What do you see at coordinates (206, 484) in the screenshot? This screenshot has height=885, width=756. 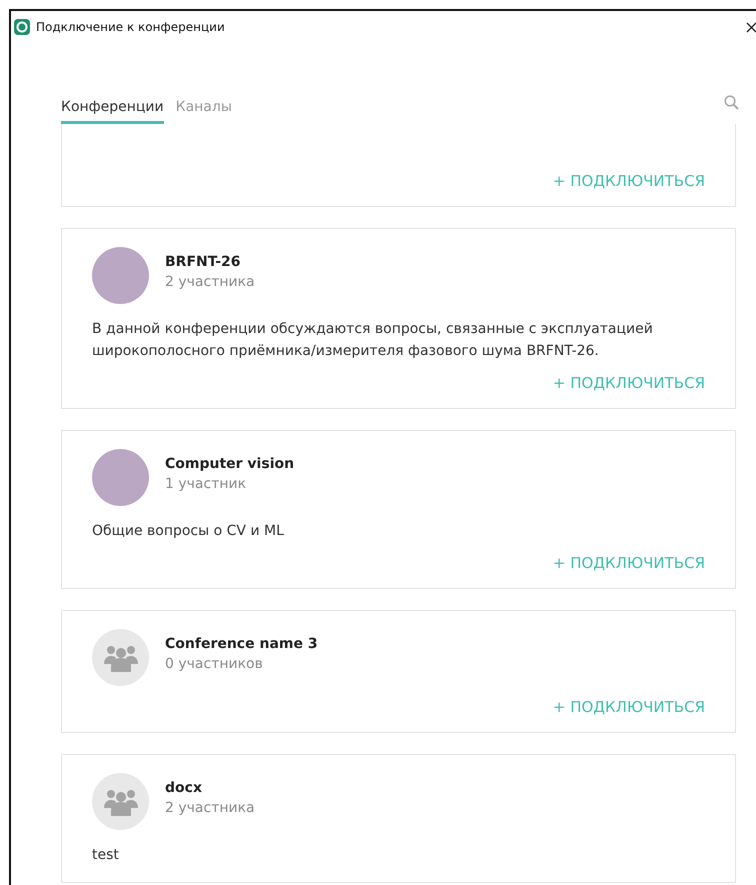 I see `member-count: 1 участник` at bounding box center [206, 484].